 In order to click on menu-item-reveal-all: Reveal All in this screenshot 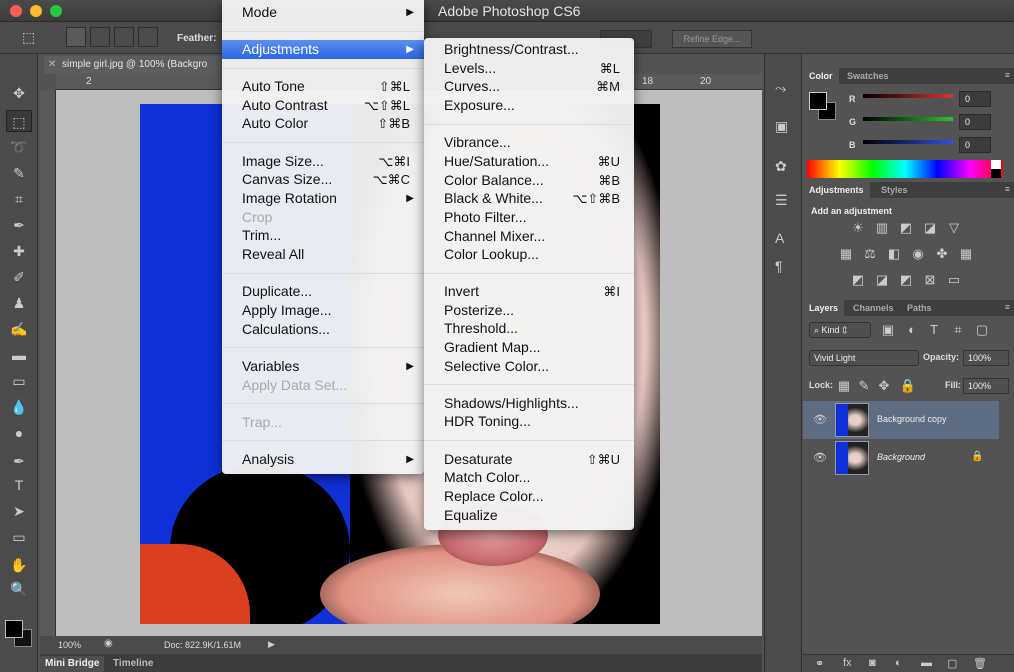, I will do `click(323, 254)`.